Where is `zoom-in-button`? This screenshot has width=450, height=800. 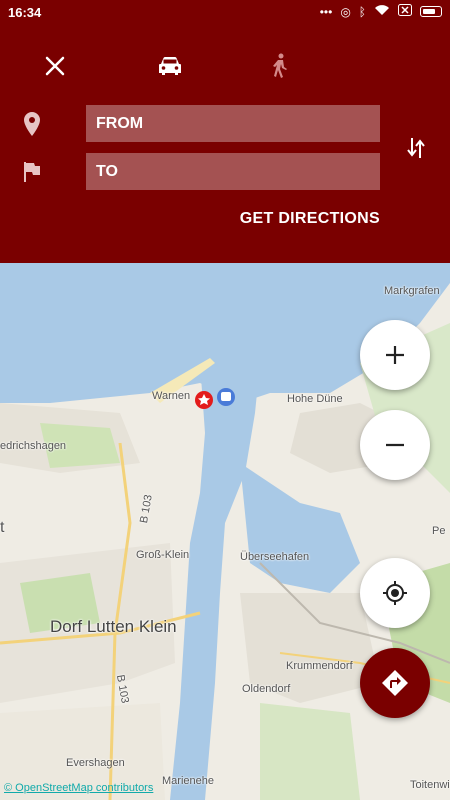 zoom-in-button is located at coordinates (395, 355).